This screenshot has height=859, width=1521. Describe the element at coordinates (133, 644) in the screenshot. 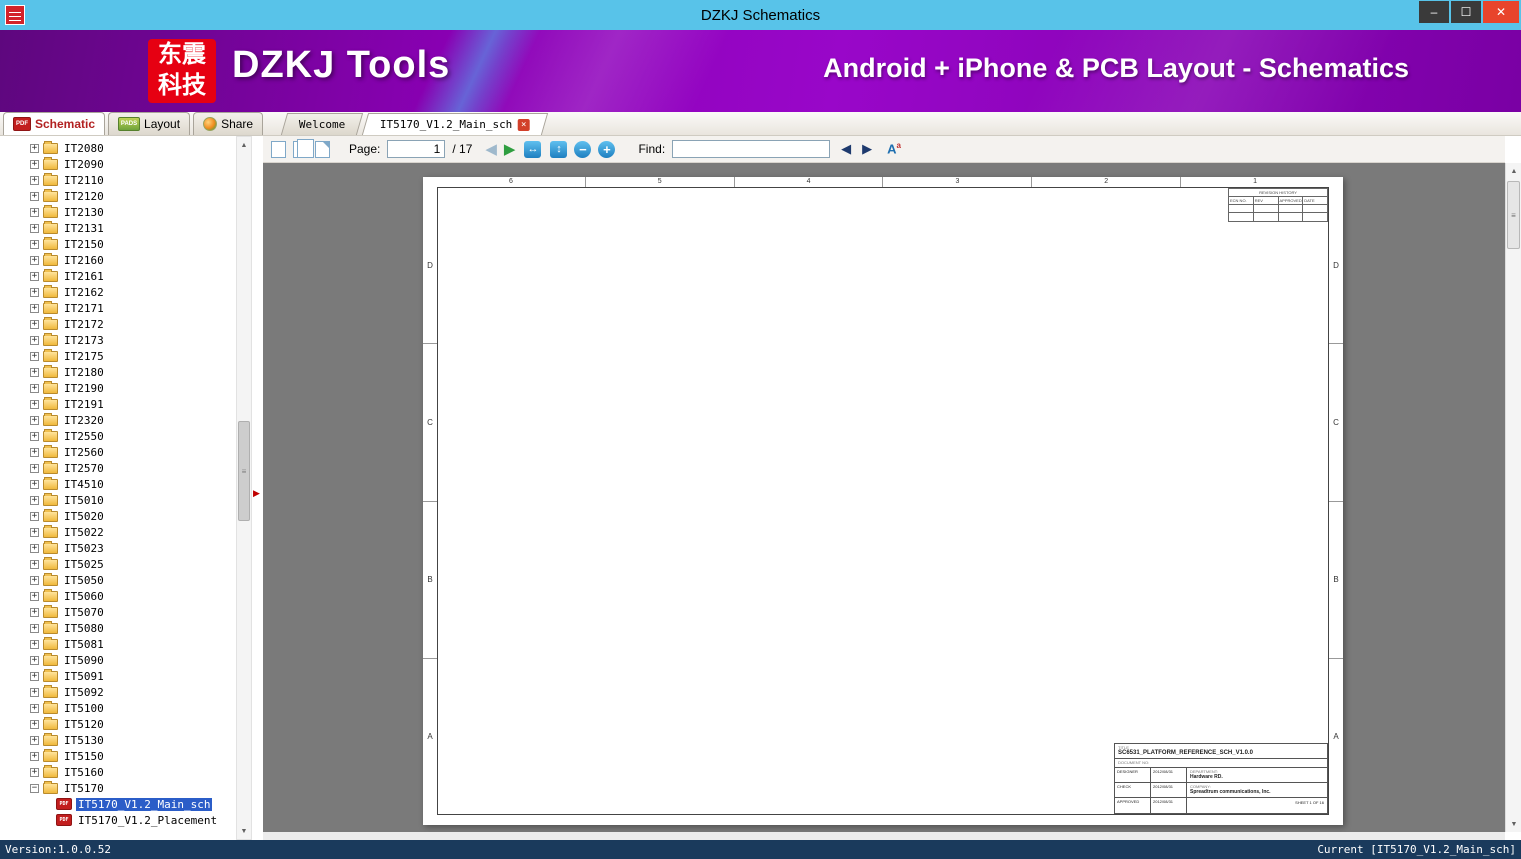

I see `tree-folder-it5081: + IT5081` at that location.